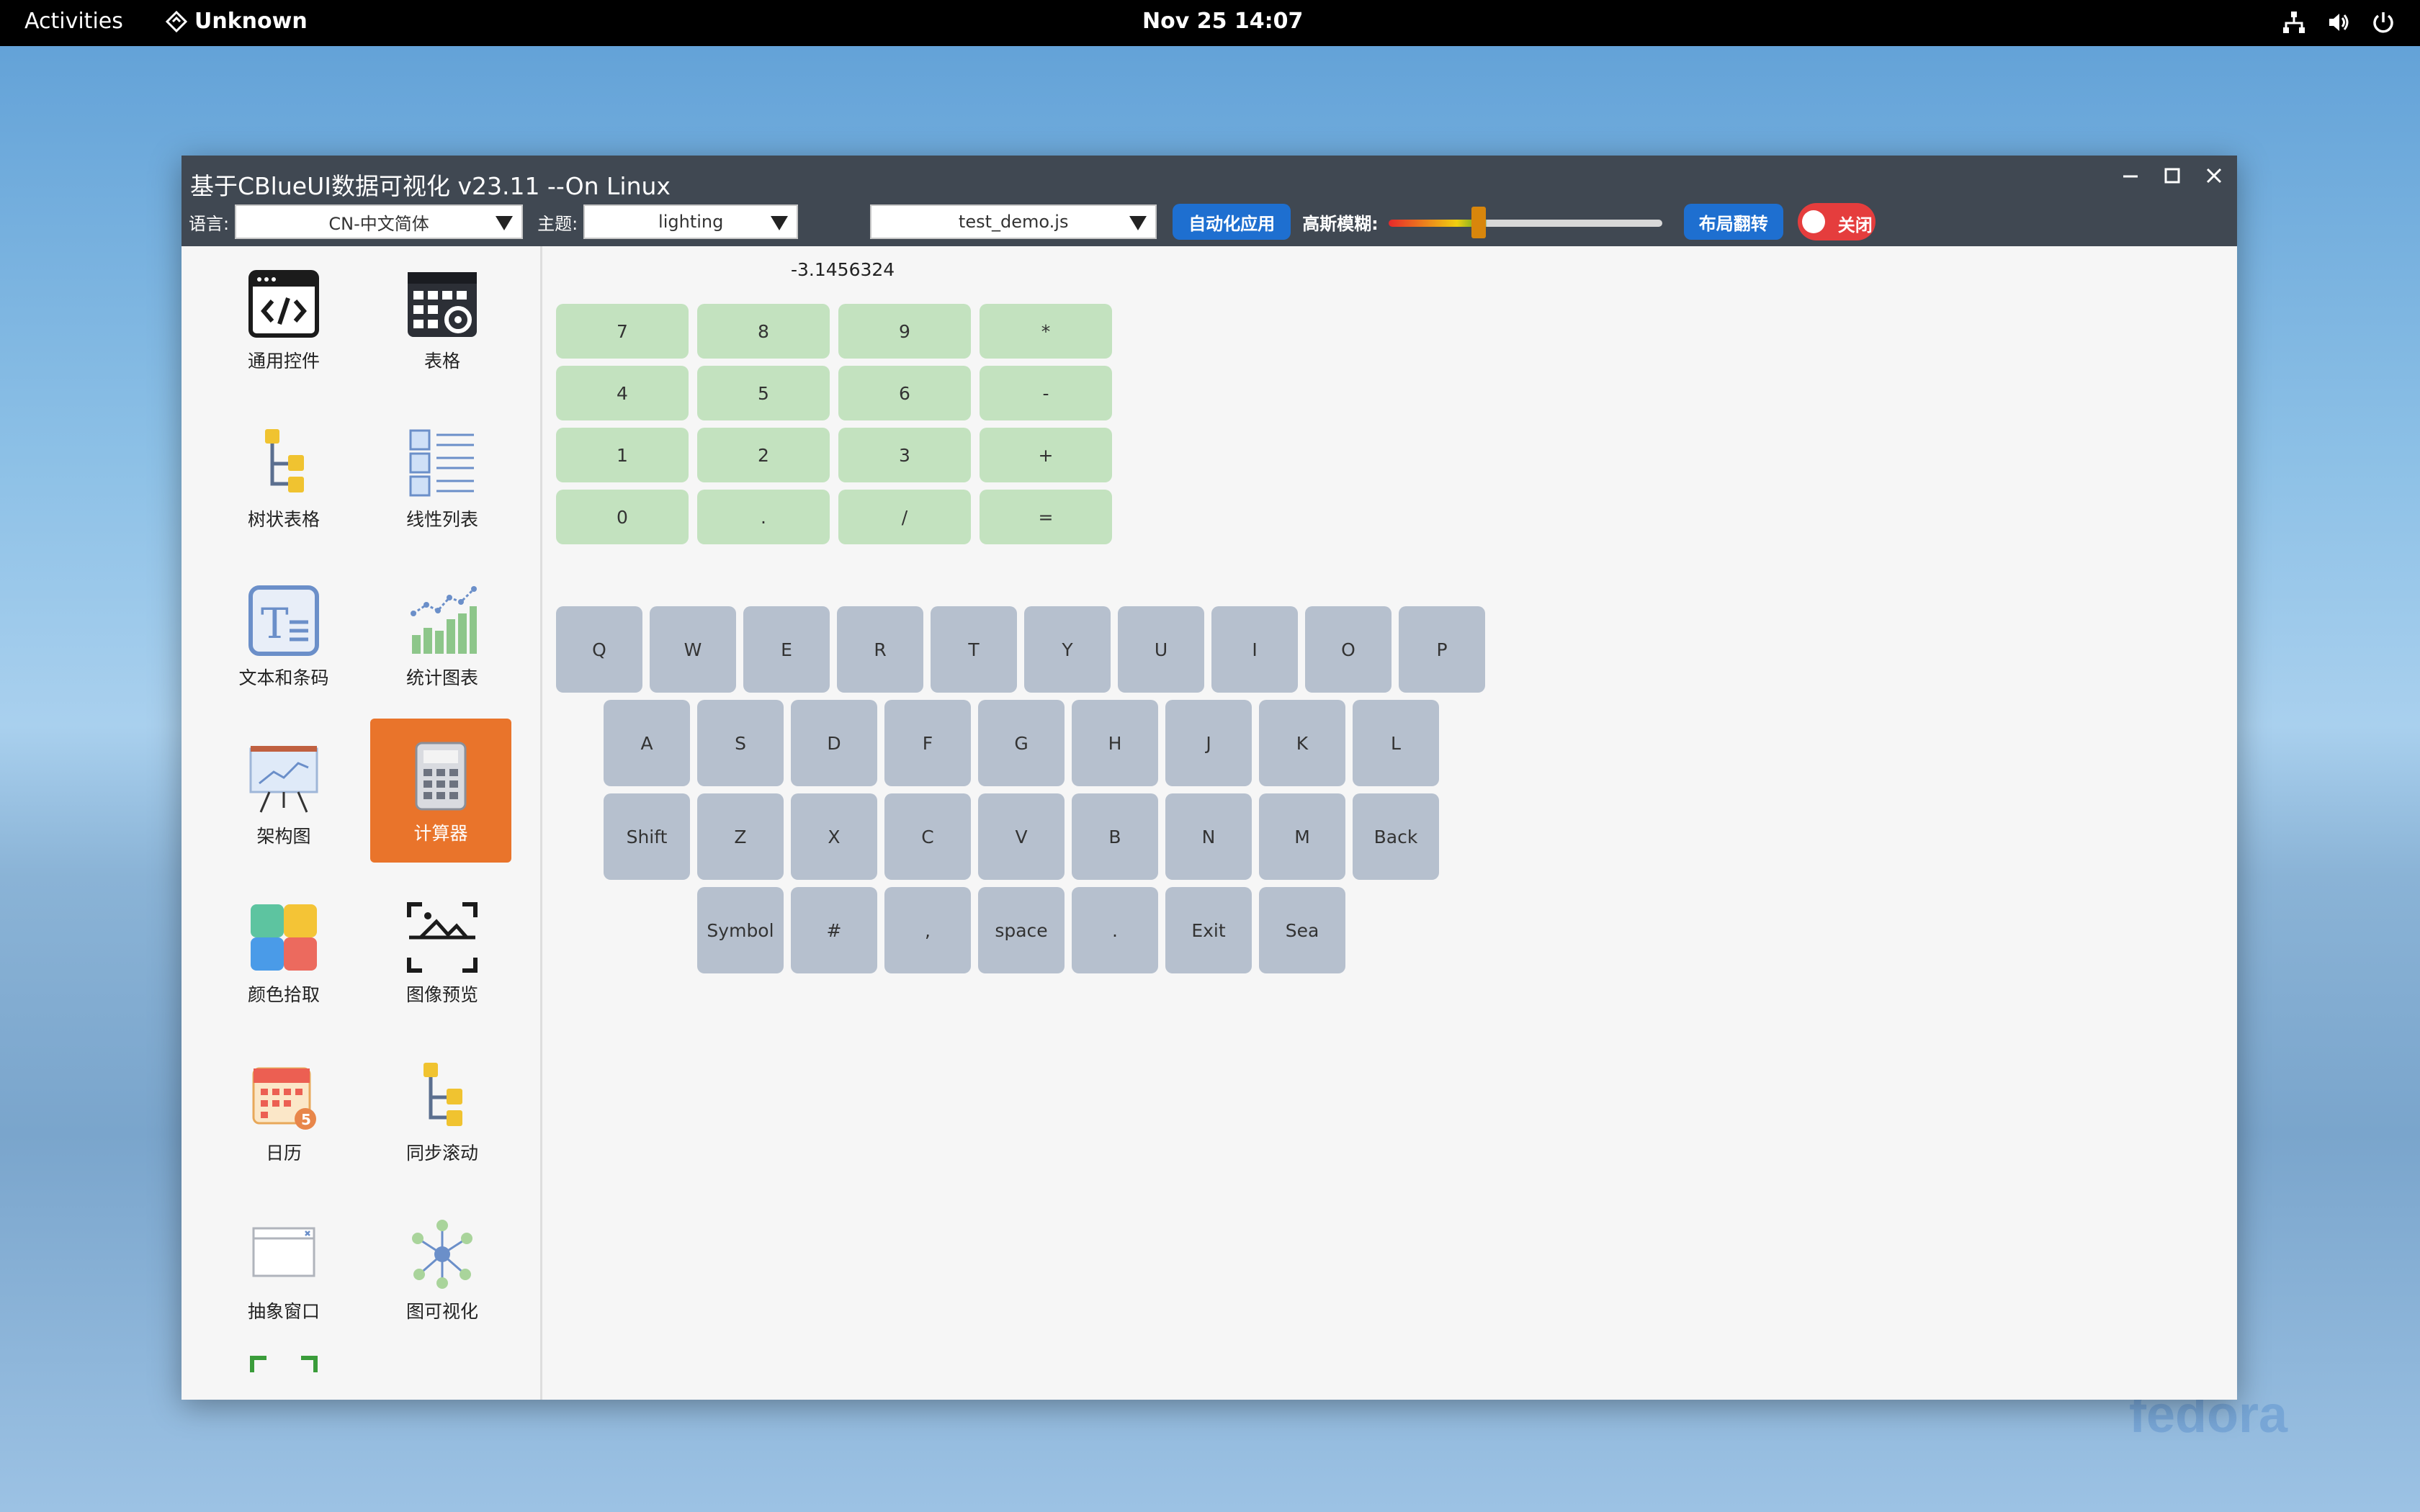  I want to click on slider-thumb, so click(1478, 222).